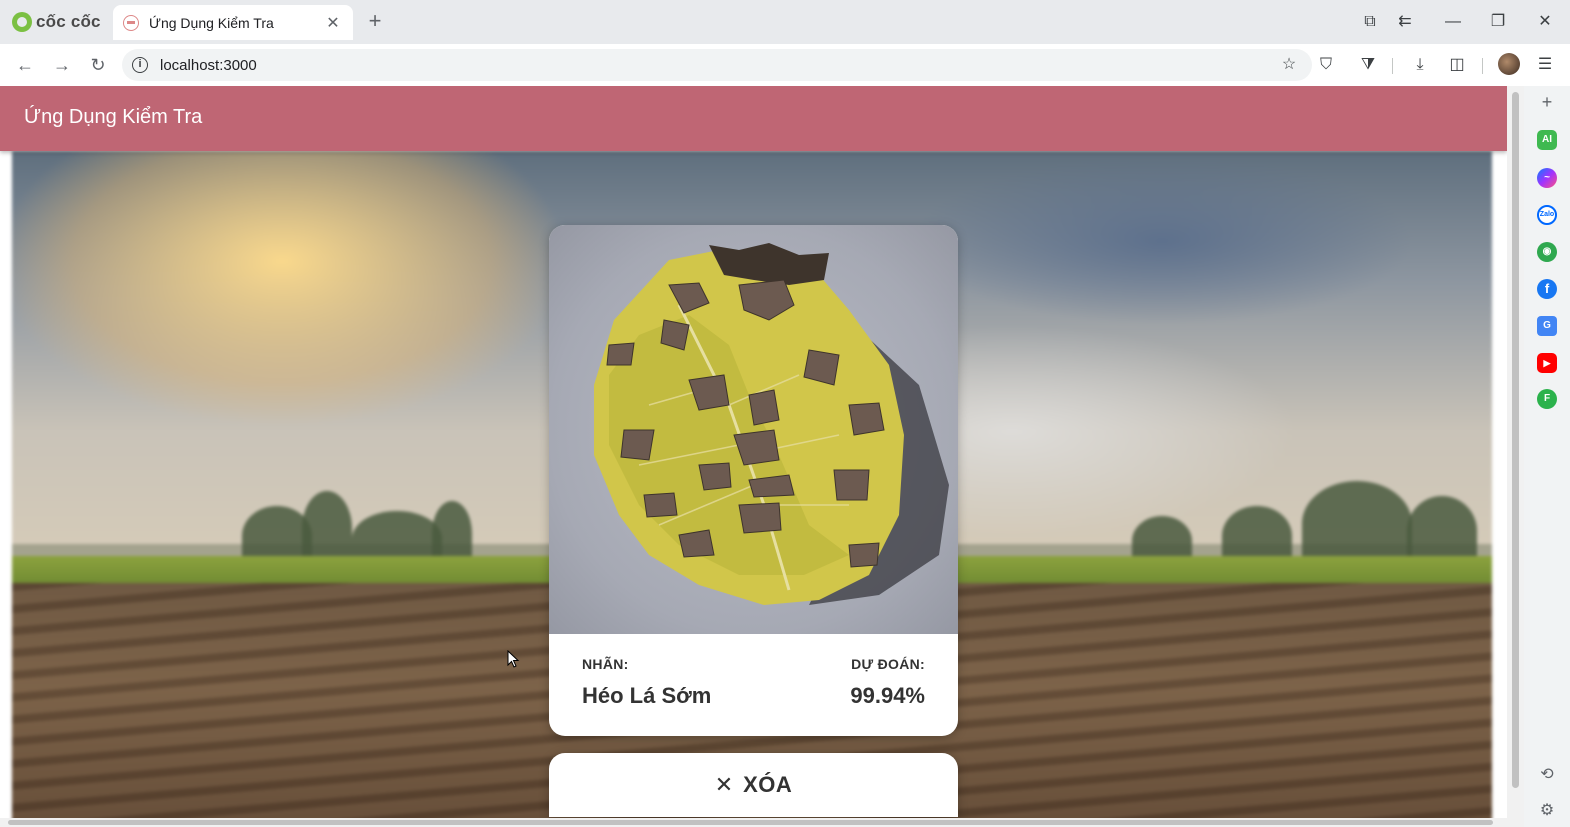  I want to click on coccoc-logo-icon, so click(22, 22).